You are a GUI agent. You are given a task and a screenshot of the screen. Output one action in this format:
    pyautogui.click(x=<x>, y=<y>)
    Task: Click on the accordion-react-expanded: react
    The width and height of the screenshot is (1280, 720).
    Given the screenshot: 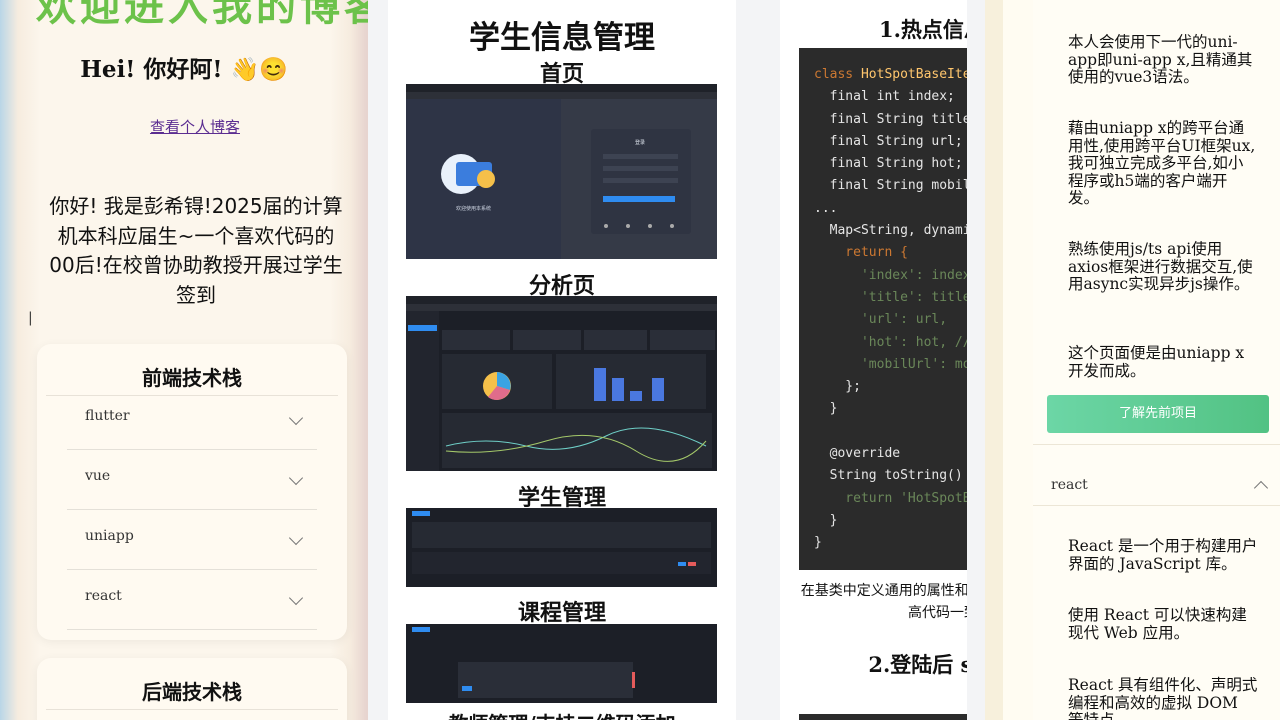 What is the action you would take?
    pyautogui.click(x=1156, y=475)
    